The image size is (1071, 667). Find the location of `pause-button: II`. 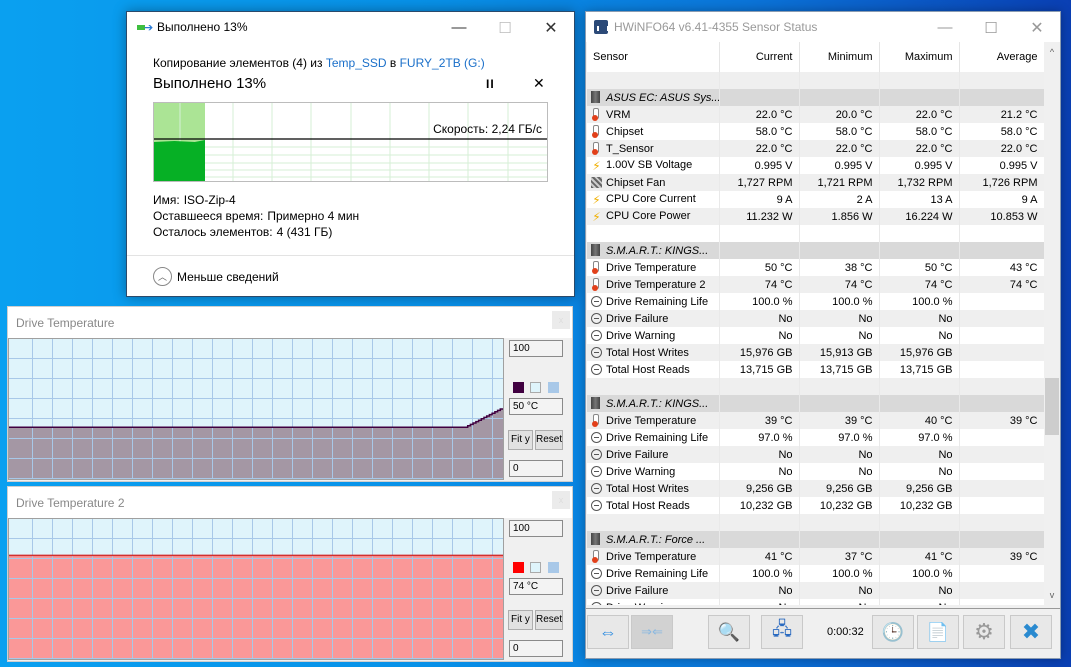

pause-button: II is located at coordinates (490, 84).